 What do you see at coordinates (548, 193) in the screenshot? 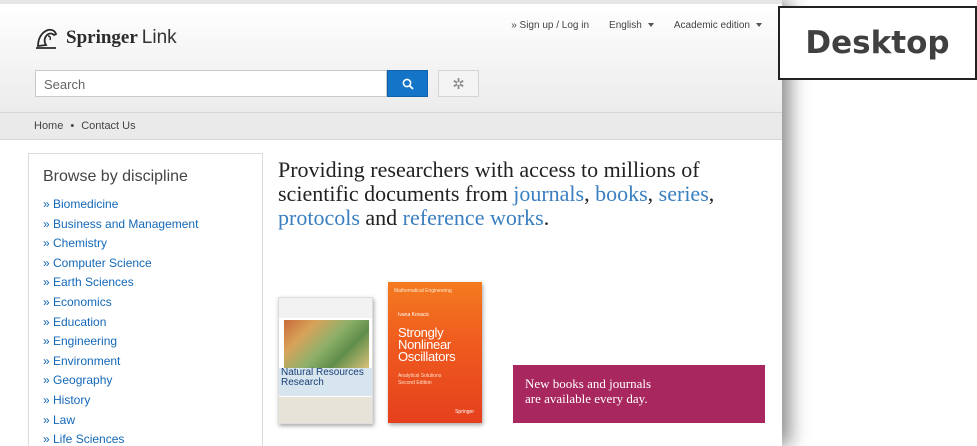
I see `journals-link: journals` at bounding box center [548, 193].